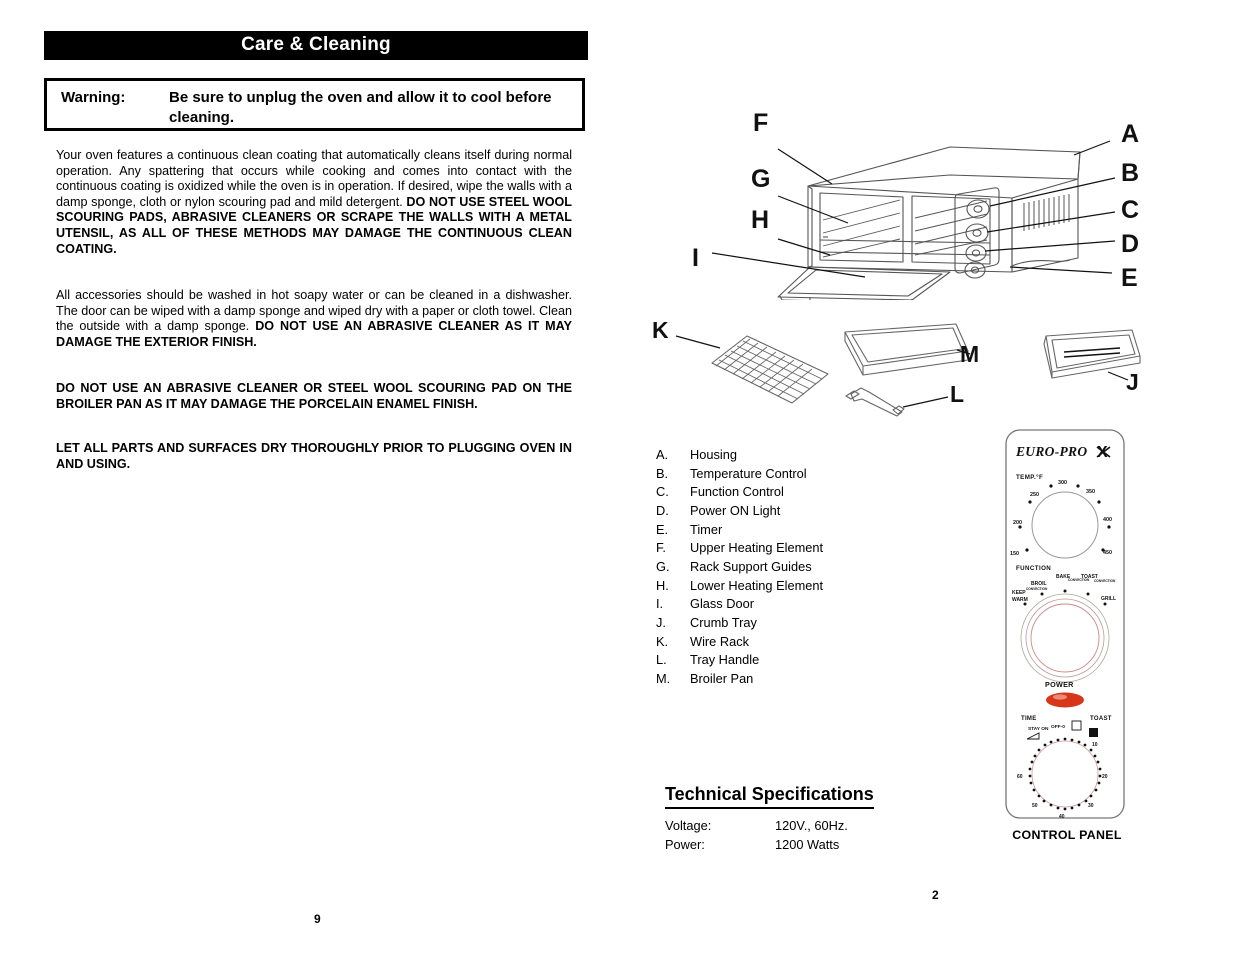 The width and height of the screenshot is (1235, 954). I want to click on parts-list-item: H. Lower Heating Element, so click(806, 586).